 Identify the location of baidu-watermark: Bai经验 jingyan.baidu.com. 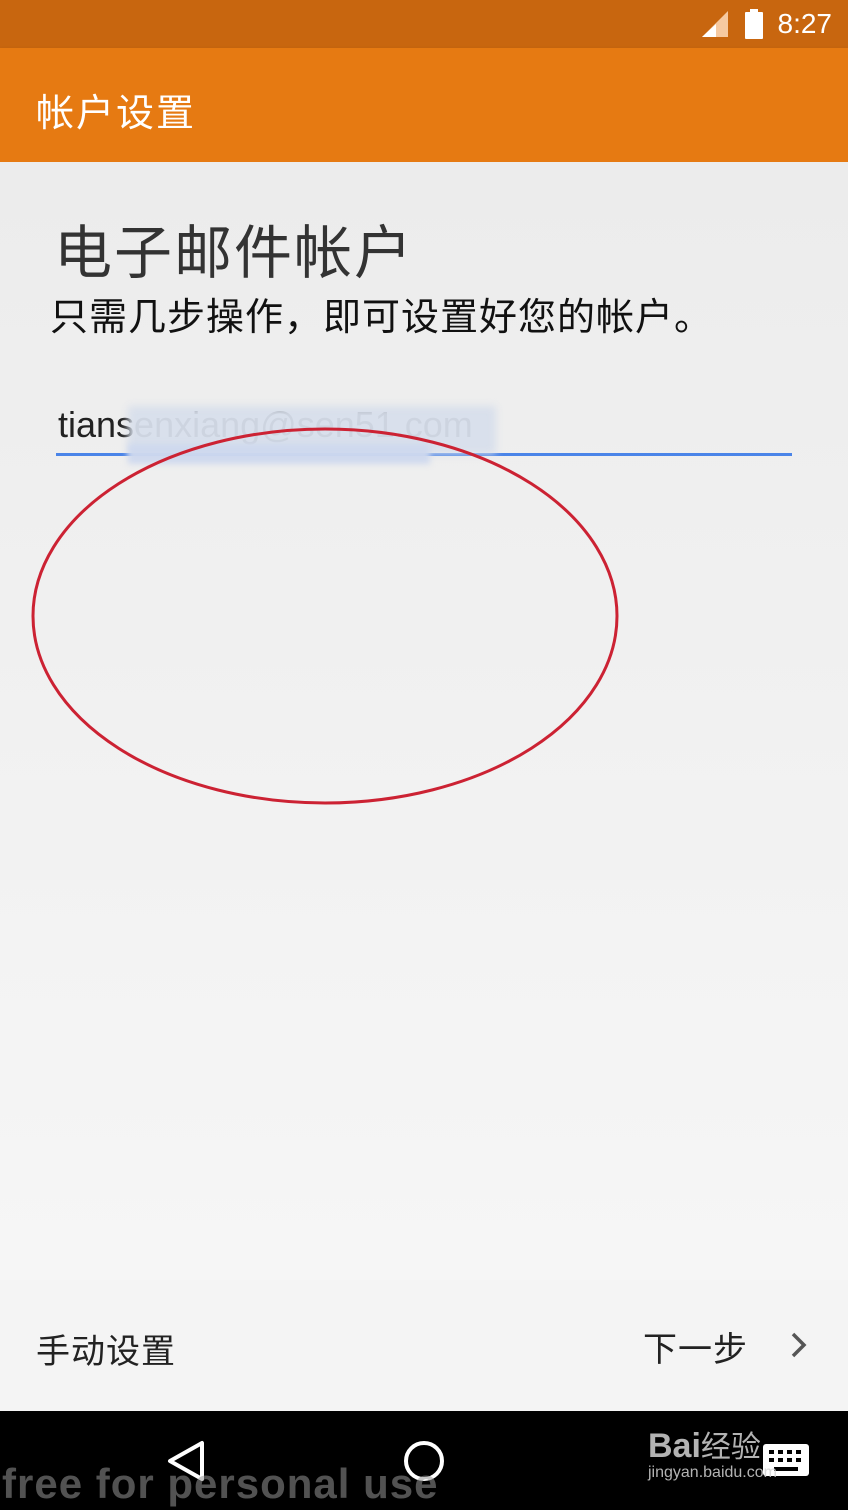
(712, 1452).